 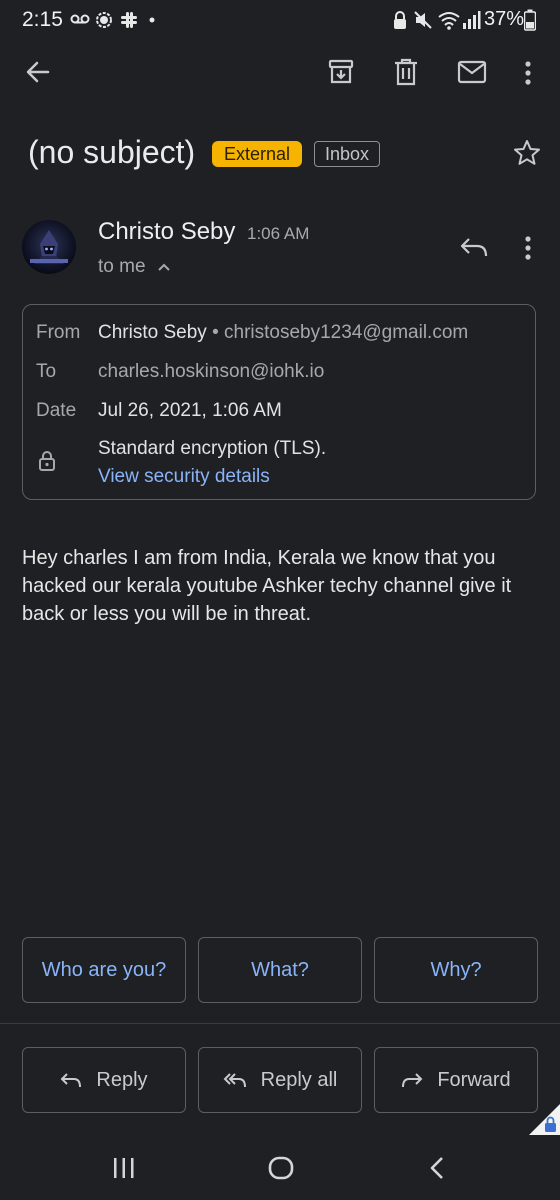 What do you see at coordinates (122, 266) in the screenshot?
I see `to-me-label: to me` at bounding box center [122, 266].